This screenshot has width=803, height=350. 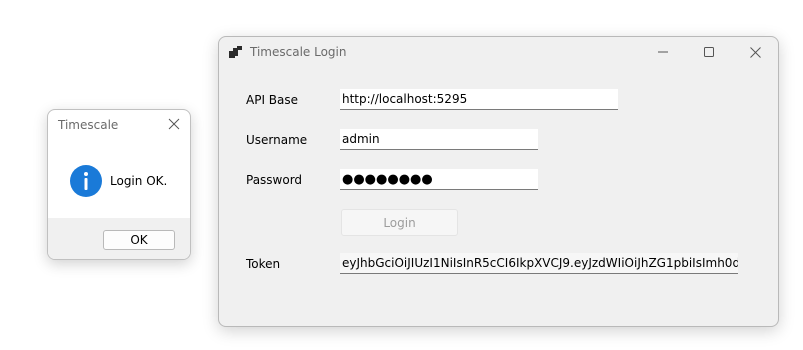 I want to click on login-button: Login, so click(x=399, y=222).